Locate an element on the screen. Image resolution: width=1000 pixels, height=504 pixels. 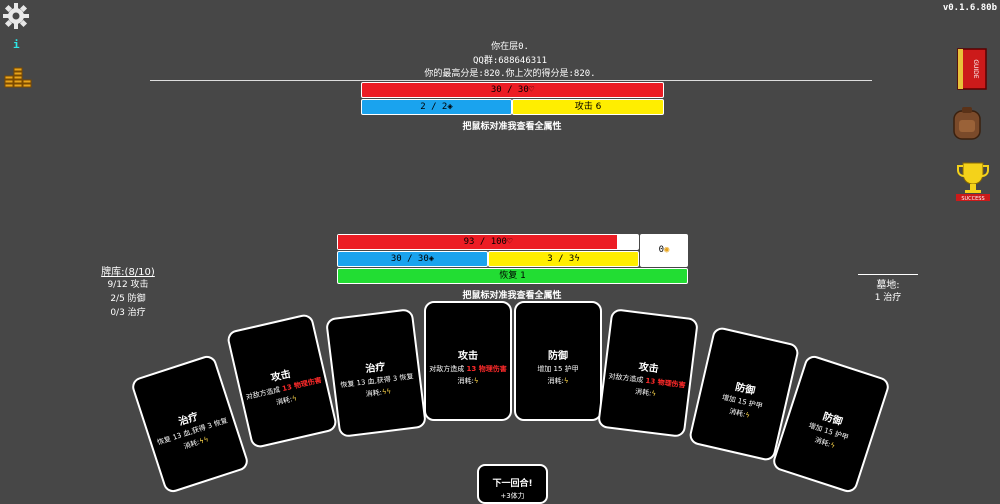
player-hp-bar: 93 / 100♡ is located at coordinates (488, 242).